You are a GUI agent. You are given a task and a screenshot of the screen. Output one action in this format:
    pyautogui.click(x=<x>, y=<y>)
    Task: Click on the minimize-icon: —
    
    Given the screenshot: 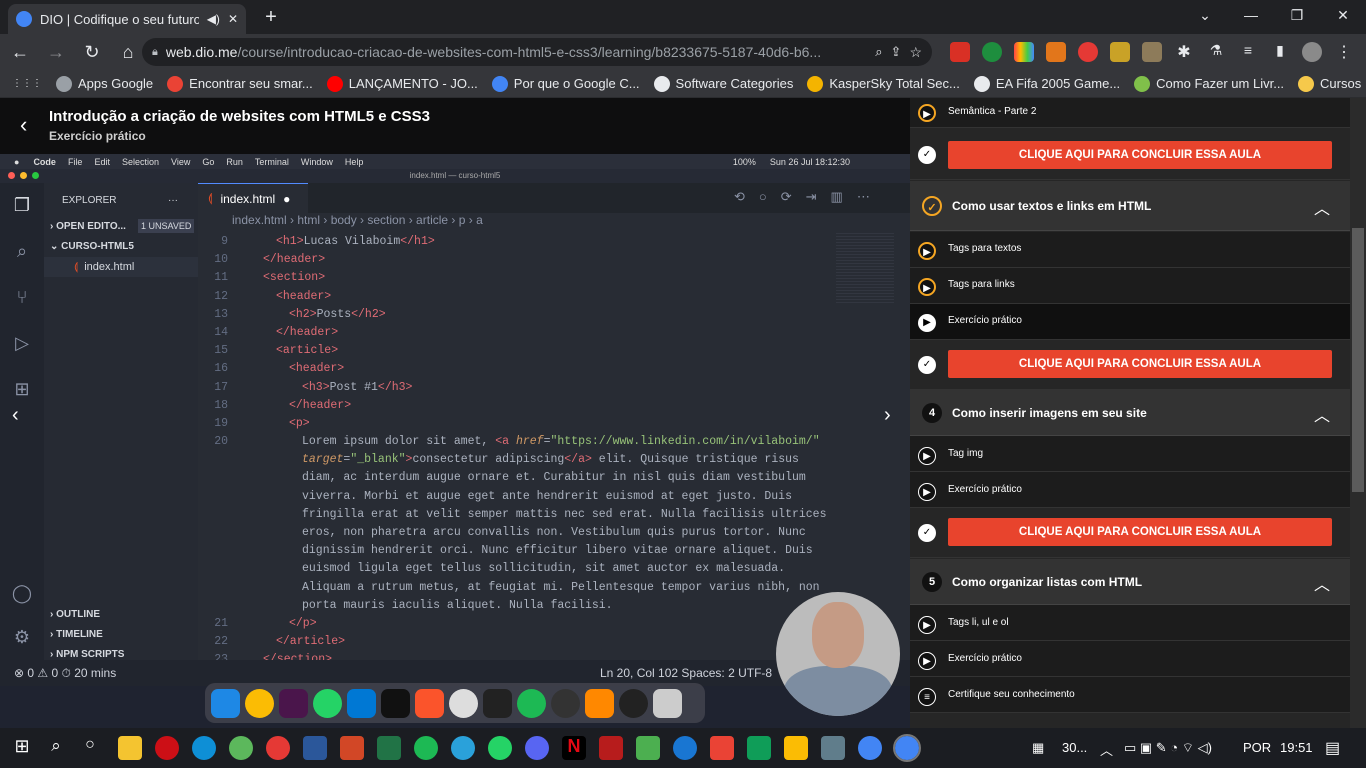 What is the action you would take?
    pyautogui.click(x=1251, y=15)
    